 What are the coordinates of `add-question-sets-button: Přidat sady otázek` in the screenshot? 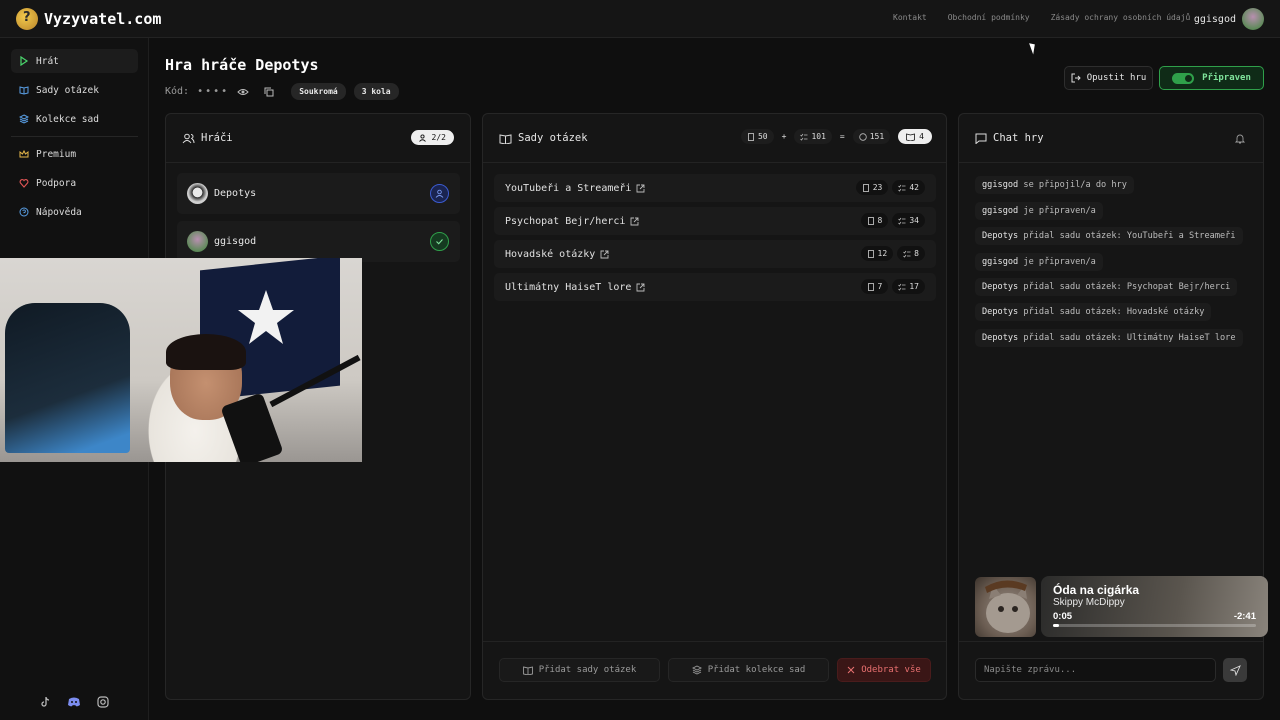 It's located at (579, 670).